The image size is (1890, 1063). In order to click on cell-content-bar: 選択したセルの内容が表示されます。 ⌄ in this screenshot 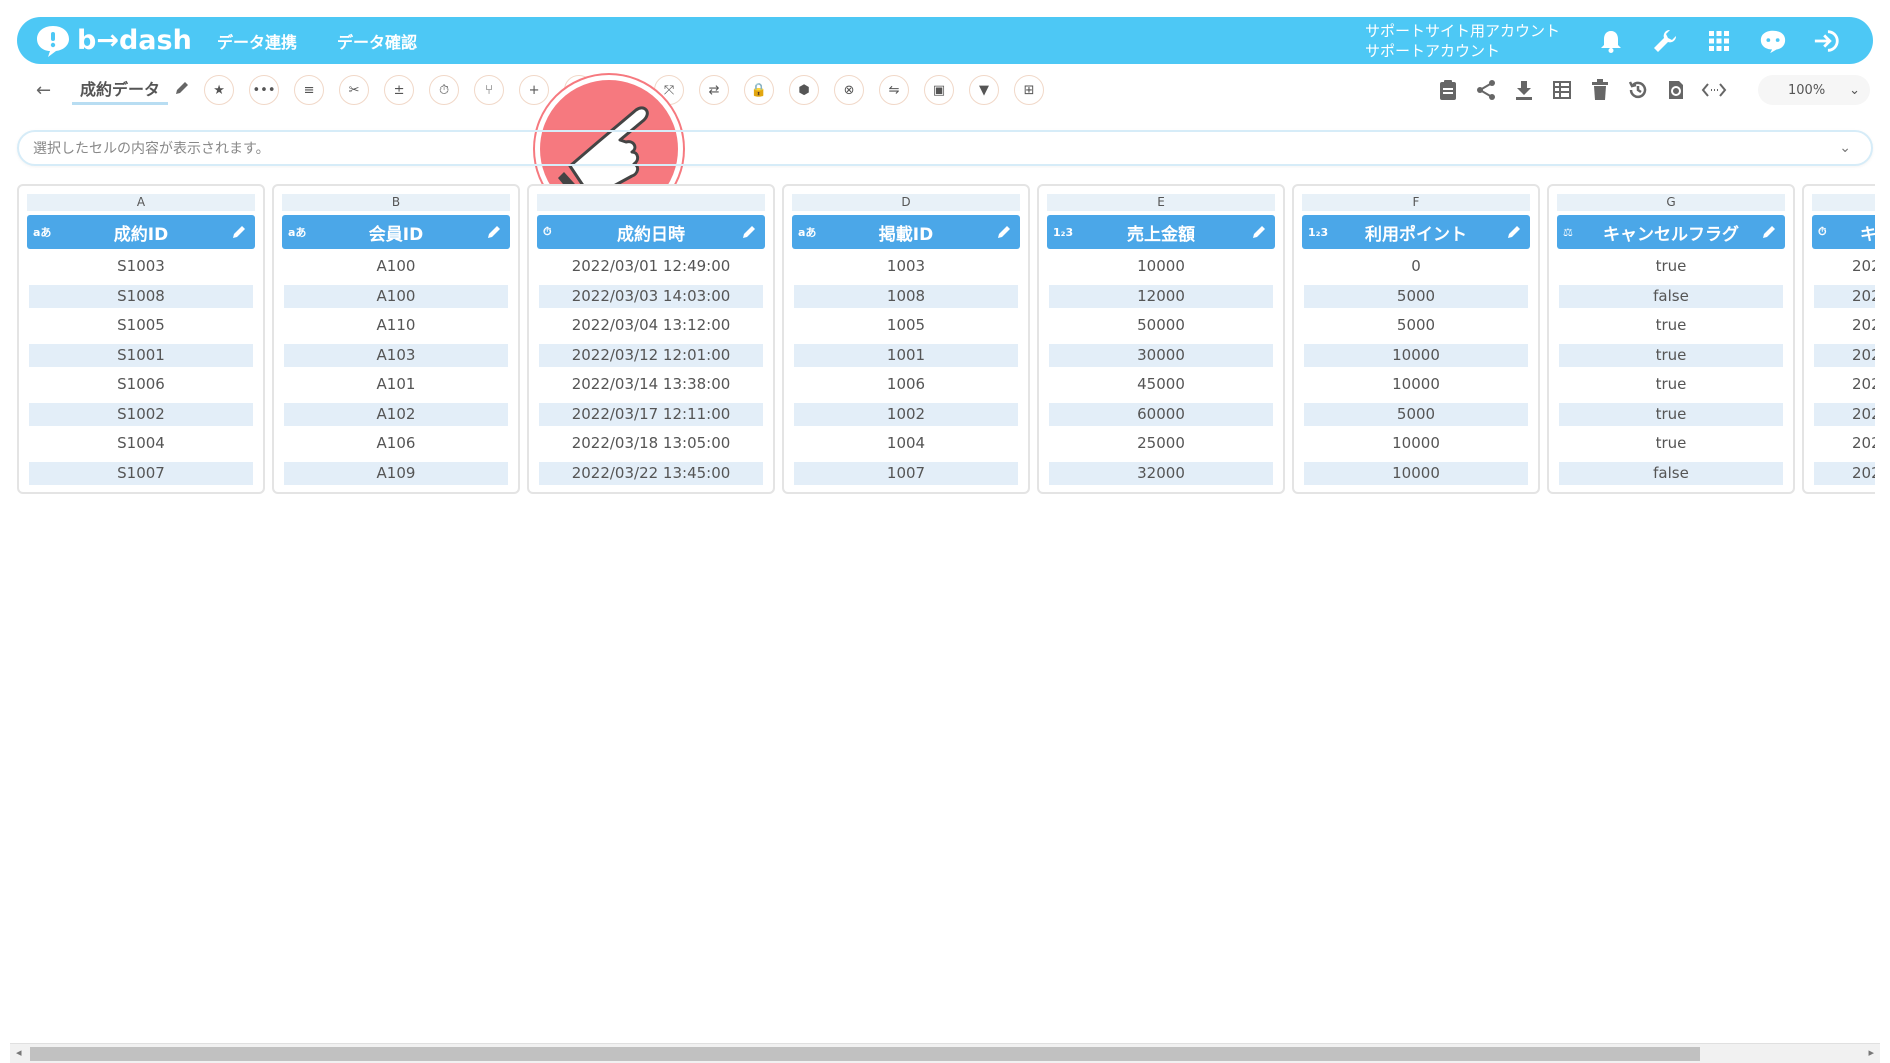, I will do `click(945, 148)`.